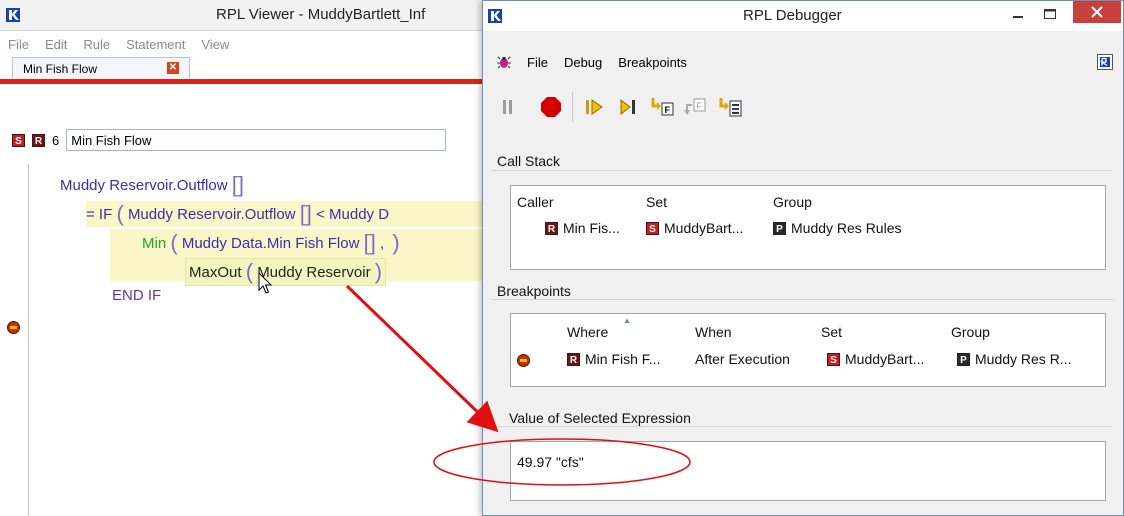 This screenshot has height=516, width=1124. Describe the element at coordinates (422, 358) in the screenshot. I see `annotation-arrow` at that location.